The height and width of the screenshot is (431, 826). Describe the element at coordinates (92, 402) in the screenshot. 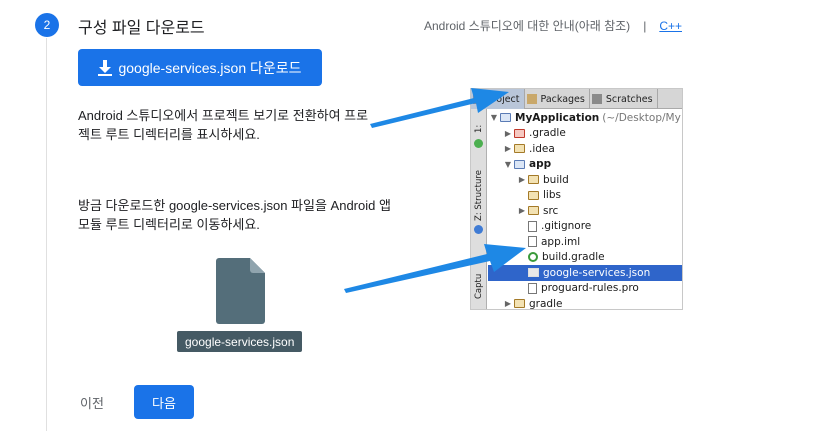

I see `previous-button: 이전` at that location.